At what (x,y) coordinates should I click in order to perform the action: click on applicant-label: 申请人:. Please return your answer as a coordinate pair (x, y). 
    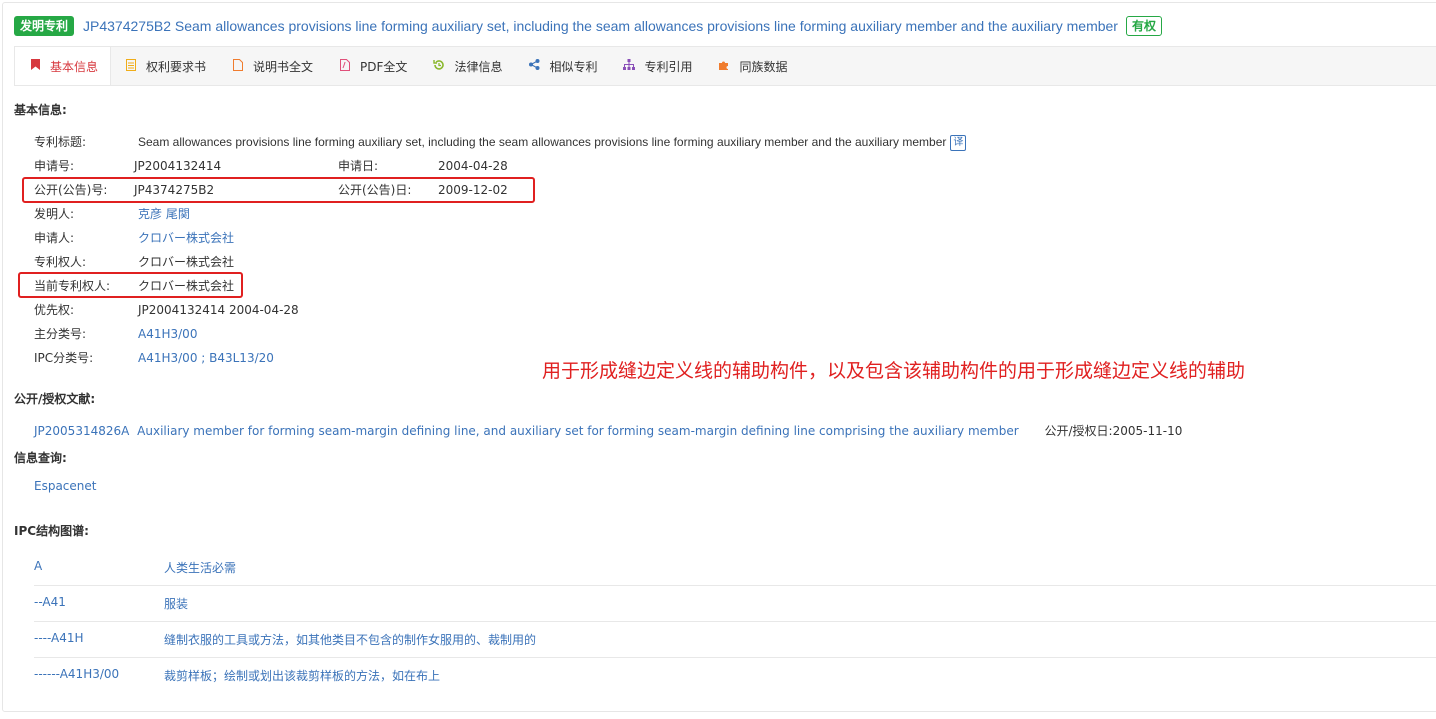
    Looking at the image, I should click on (54, 238).